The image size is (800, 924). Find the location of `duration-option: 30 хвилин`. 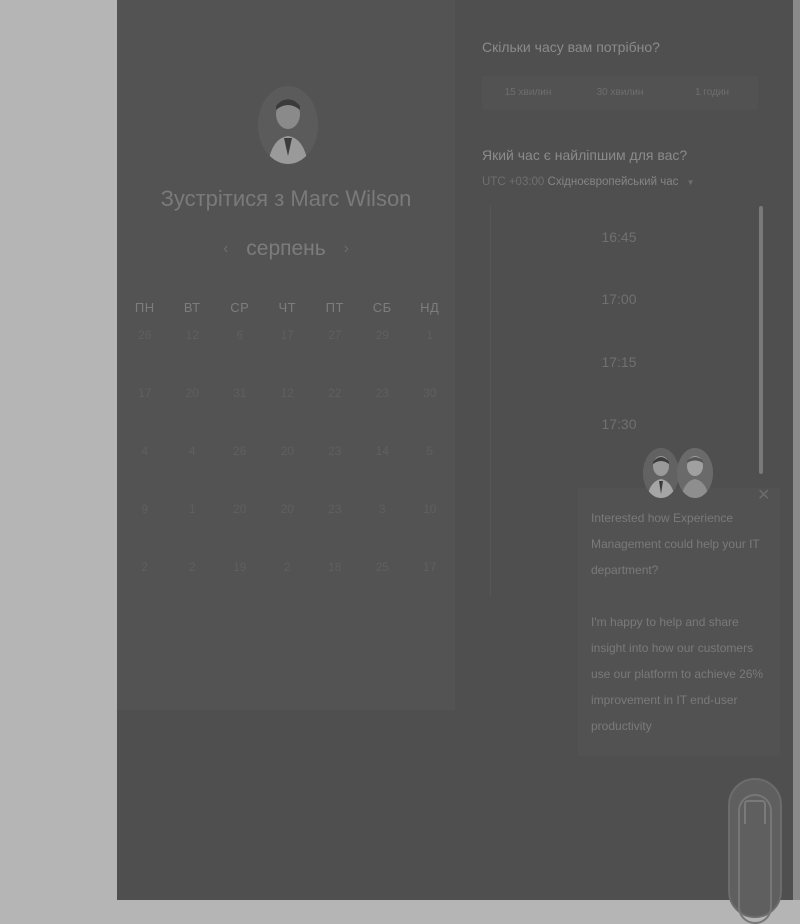

duration-option: 30 хвилин is located at coordinates (620, 93).